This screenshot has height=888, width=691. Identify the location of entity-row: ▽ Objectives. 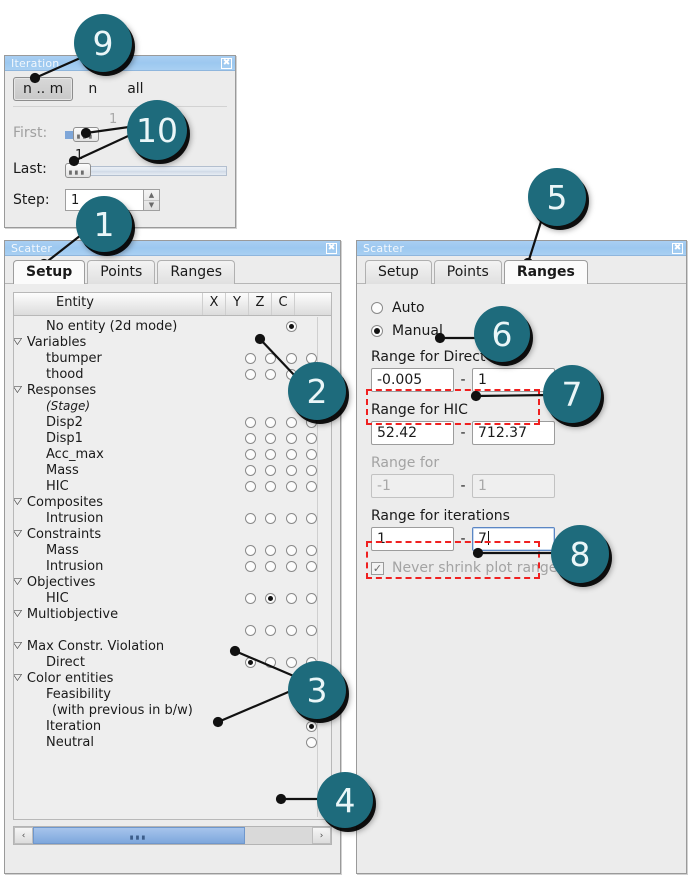
(172, 582).